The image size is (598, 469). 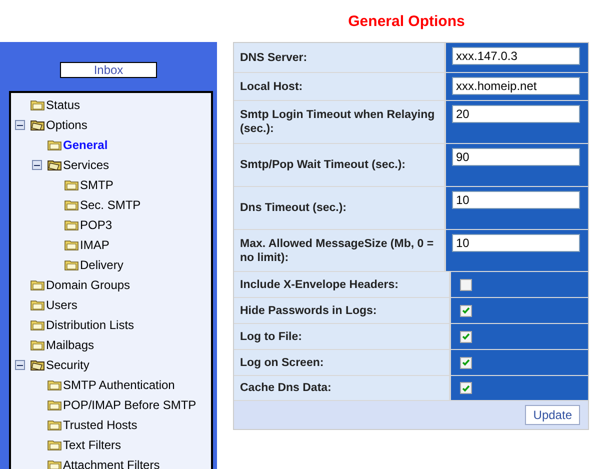 What do you see at coordinates (516, 157) in the screenshot?
I see `input-field: 90` at bounding box center [516, 157].